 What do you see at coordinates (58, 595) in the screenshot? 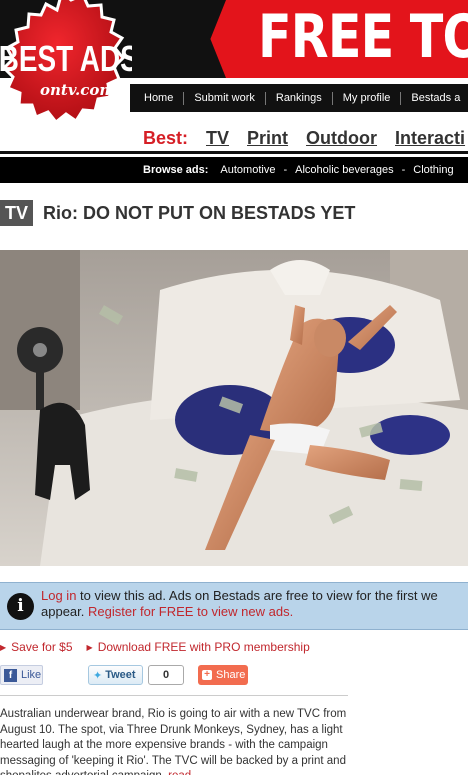
I see `login-link: Log in` at bounding box center [58, 595].